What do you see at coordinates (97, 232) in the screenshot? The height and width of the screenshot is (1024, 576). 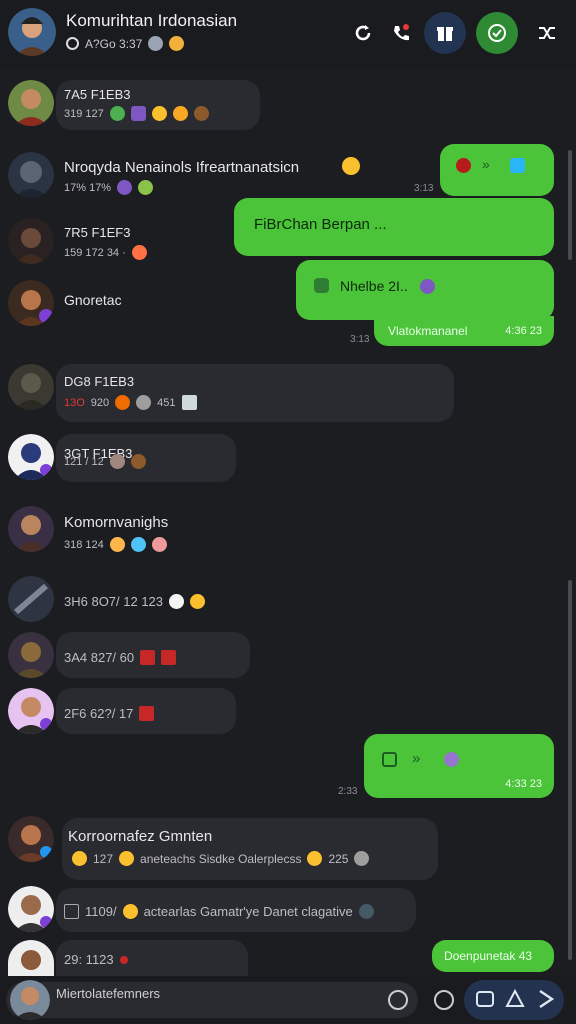 I see `sender-name: 7R5 F1EF3` at bounding box center [97, 232].